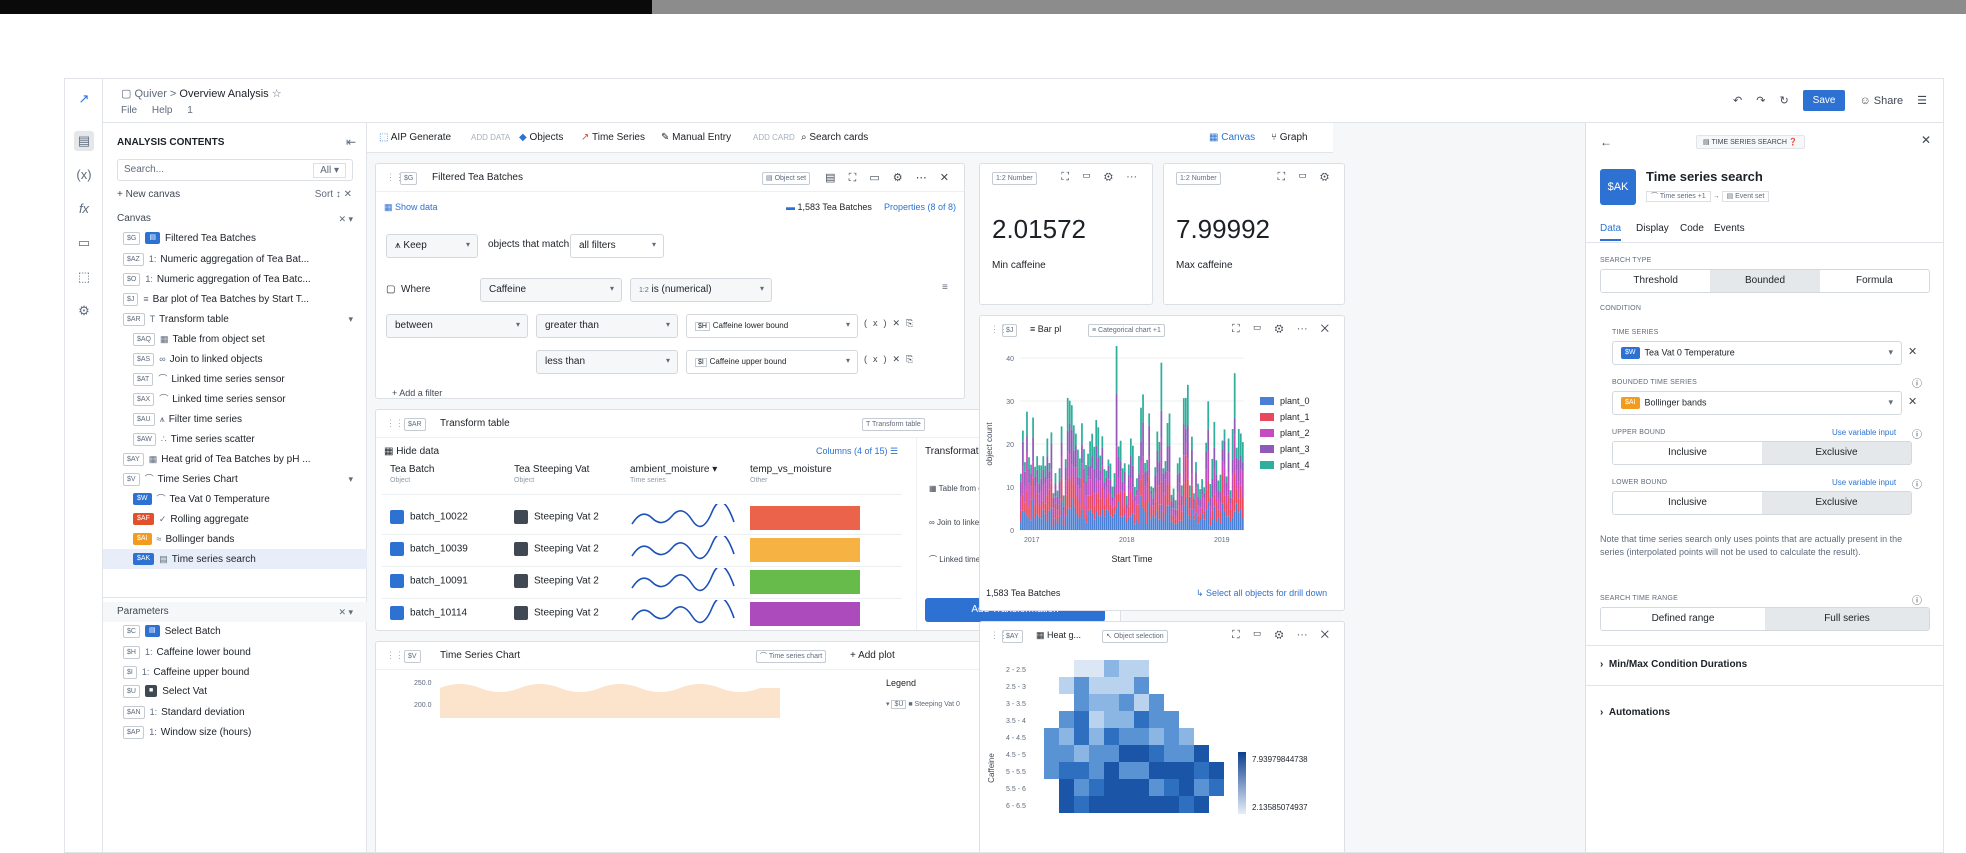 The width and height of the screenshot is (1966, 853). I want to click on add-plot-button: + Add plot, so click(872, 655).